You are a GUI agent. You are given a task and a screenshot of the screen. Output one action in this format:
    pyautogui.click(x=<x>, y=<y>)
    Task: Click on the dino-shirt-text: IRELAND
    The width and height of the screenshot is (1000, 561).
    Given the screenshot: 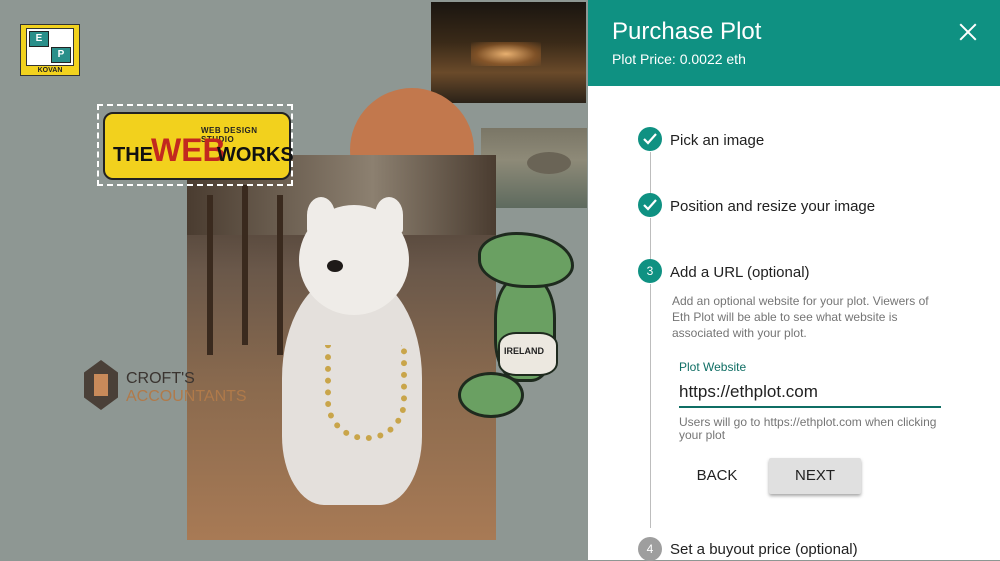 What is the action you would take?
    pyautogui.click(x=524, y=351)
    